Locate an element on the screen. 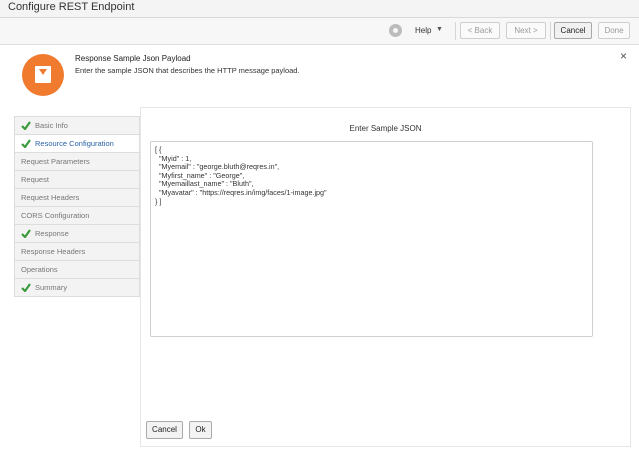 The height and width of the screenshot is (454, 639). sidebar-item-label: Resource Configuration is located at coordinates (74, 143).